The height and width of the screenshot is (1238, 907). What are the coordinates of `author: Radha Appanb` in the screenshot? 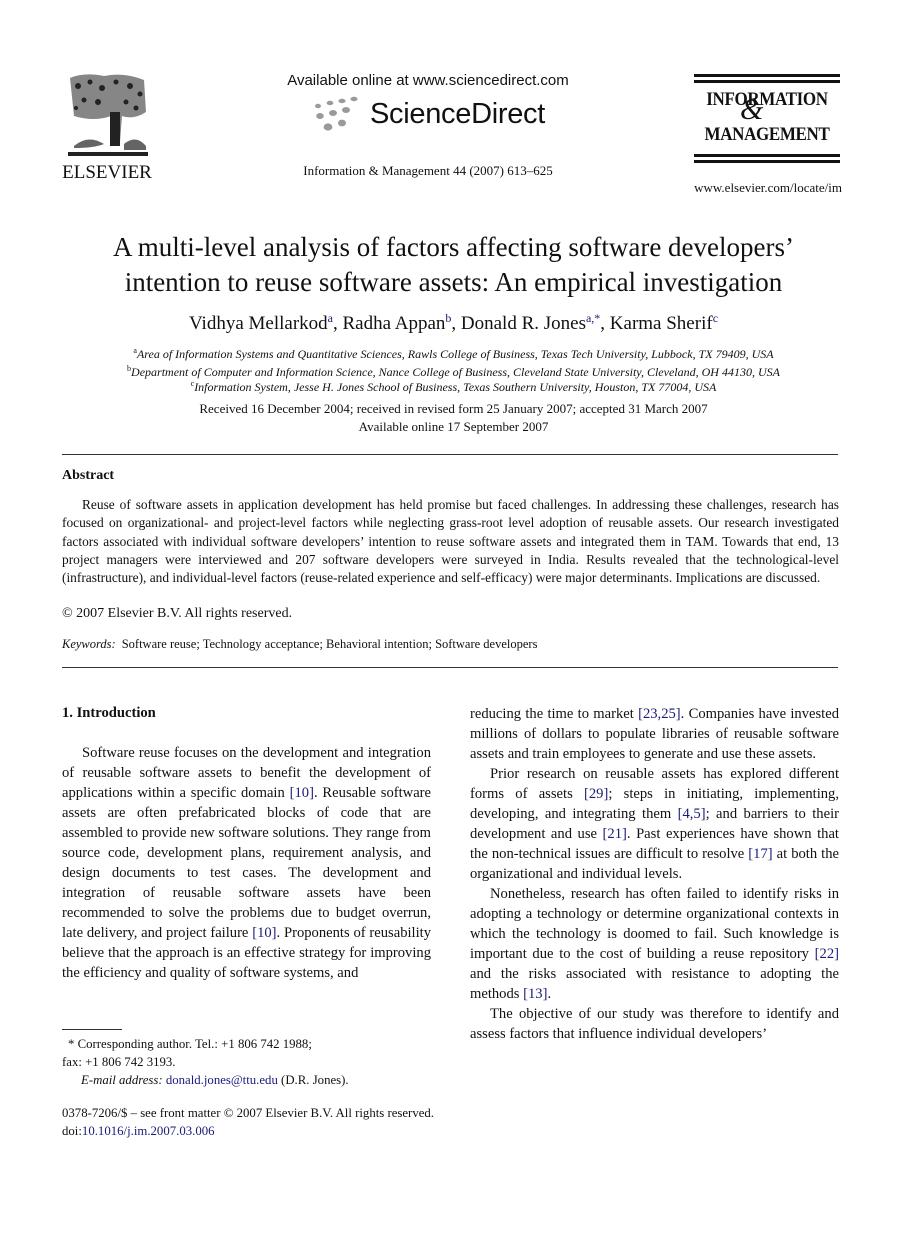 It's located at (396, 322).